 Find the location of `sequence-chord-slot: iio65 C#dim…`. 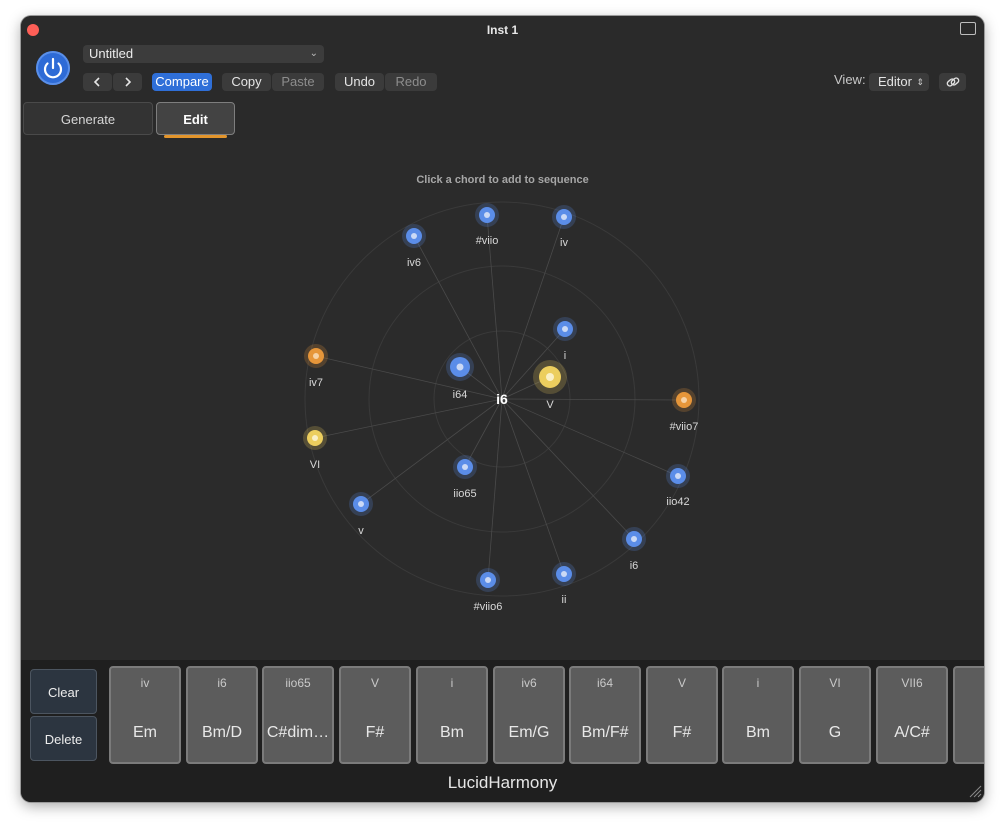

sequence-chord-slot: iio65 C#dim… is located at coordinates (298, 715).